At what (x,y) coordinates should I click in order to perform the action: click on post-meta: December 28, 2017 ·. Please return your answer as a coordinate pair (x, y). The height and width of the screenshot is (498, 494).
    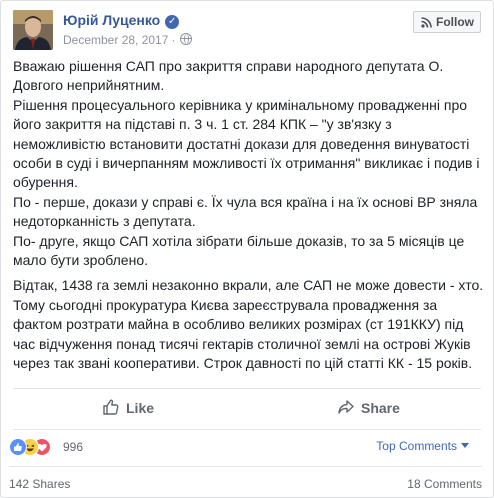
    Looking at the image, I should click on (128, 40).